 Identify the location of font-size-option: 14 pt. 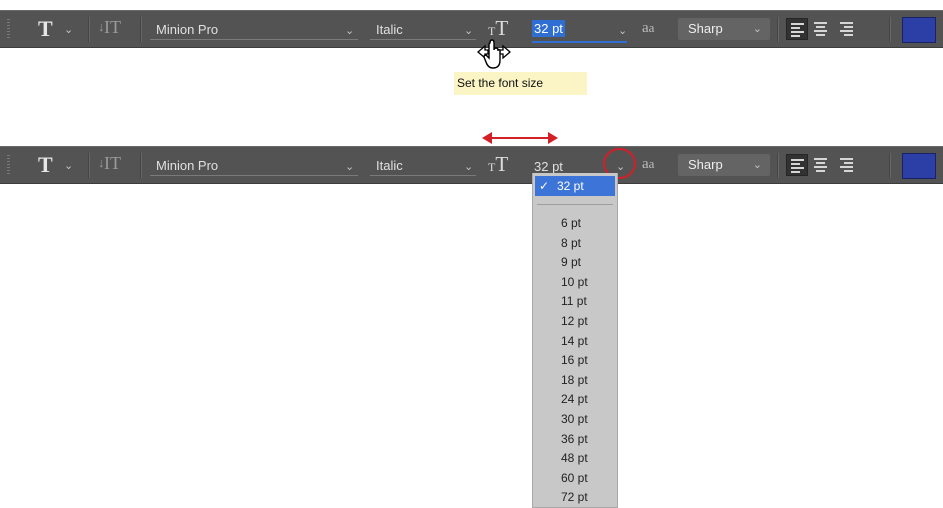
(574, 342).